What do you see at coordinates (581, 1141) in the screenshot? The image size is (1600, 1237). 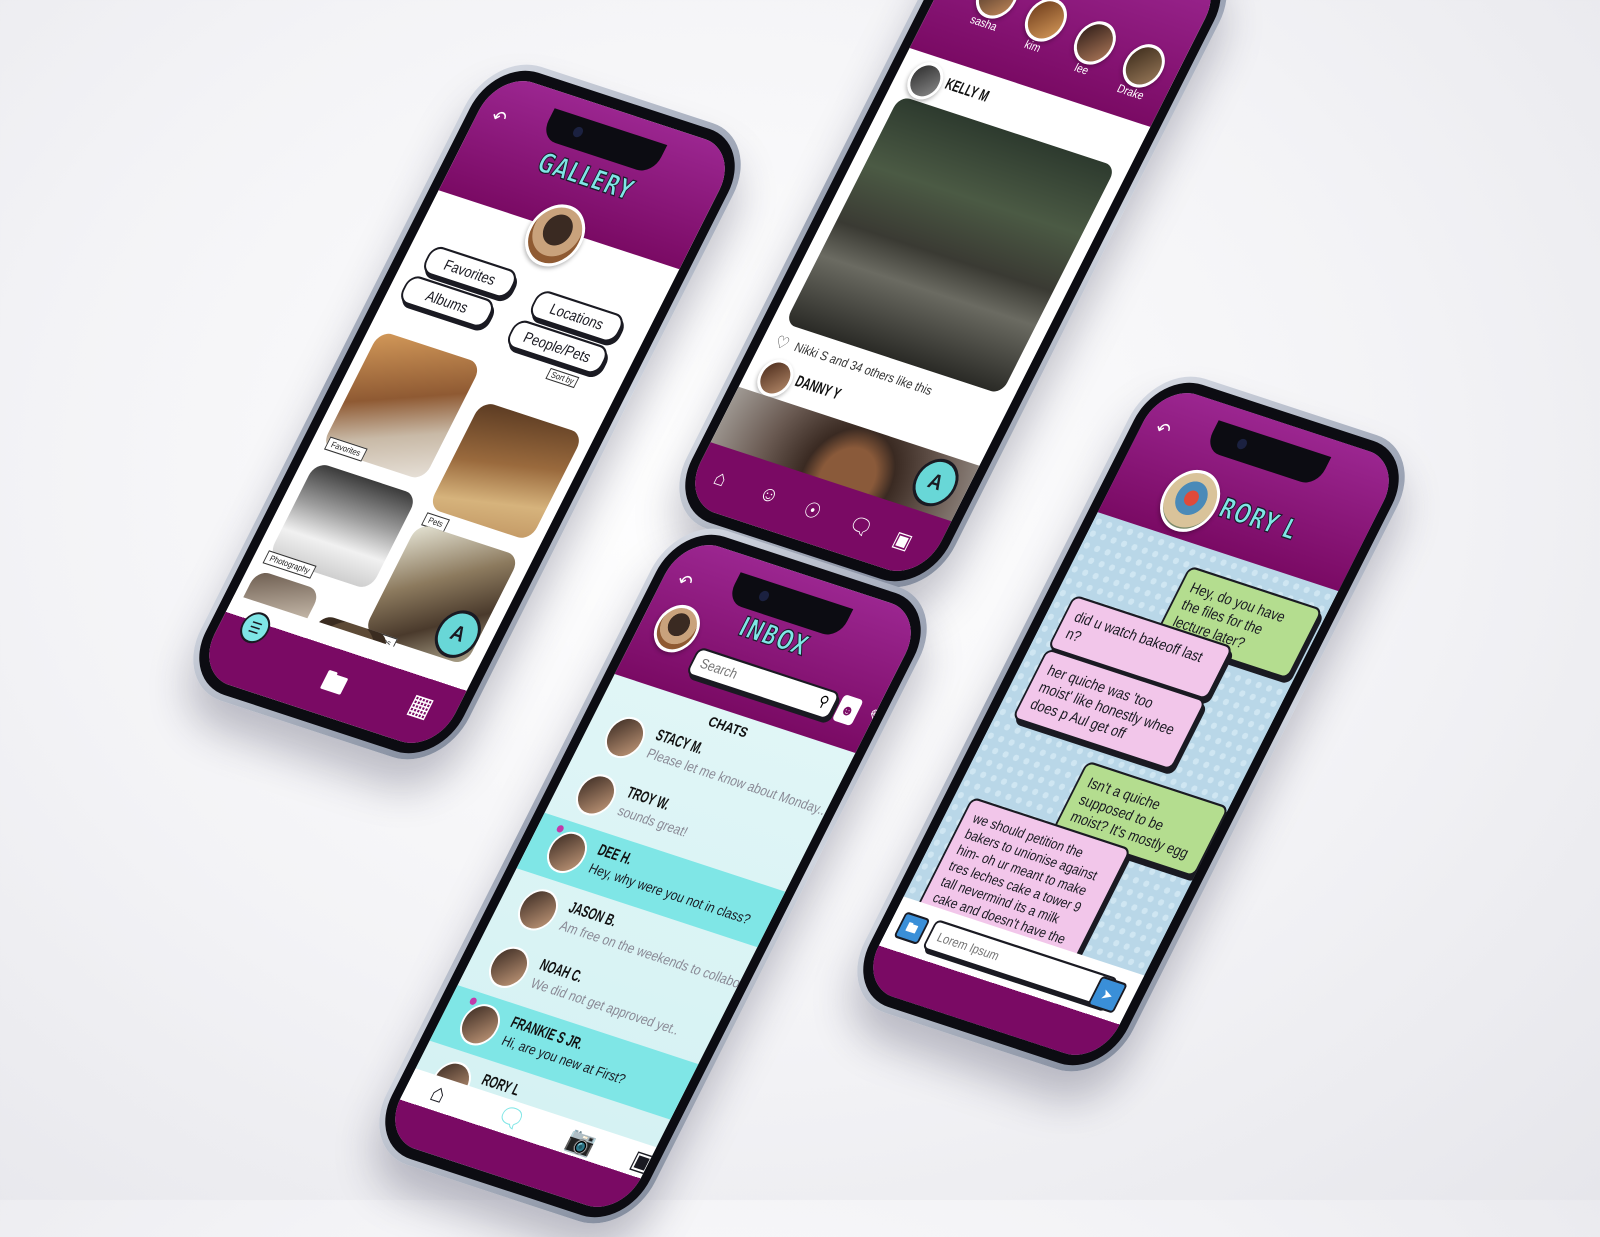 I see `camera-icon: 📷` at bounding box center [581, 1141].